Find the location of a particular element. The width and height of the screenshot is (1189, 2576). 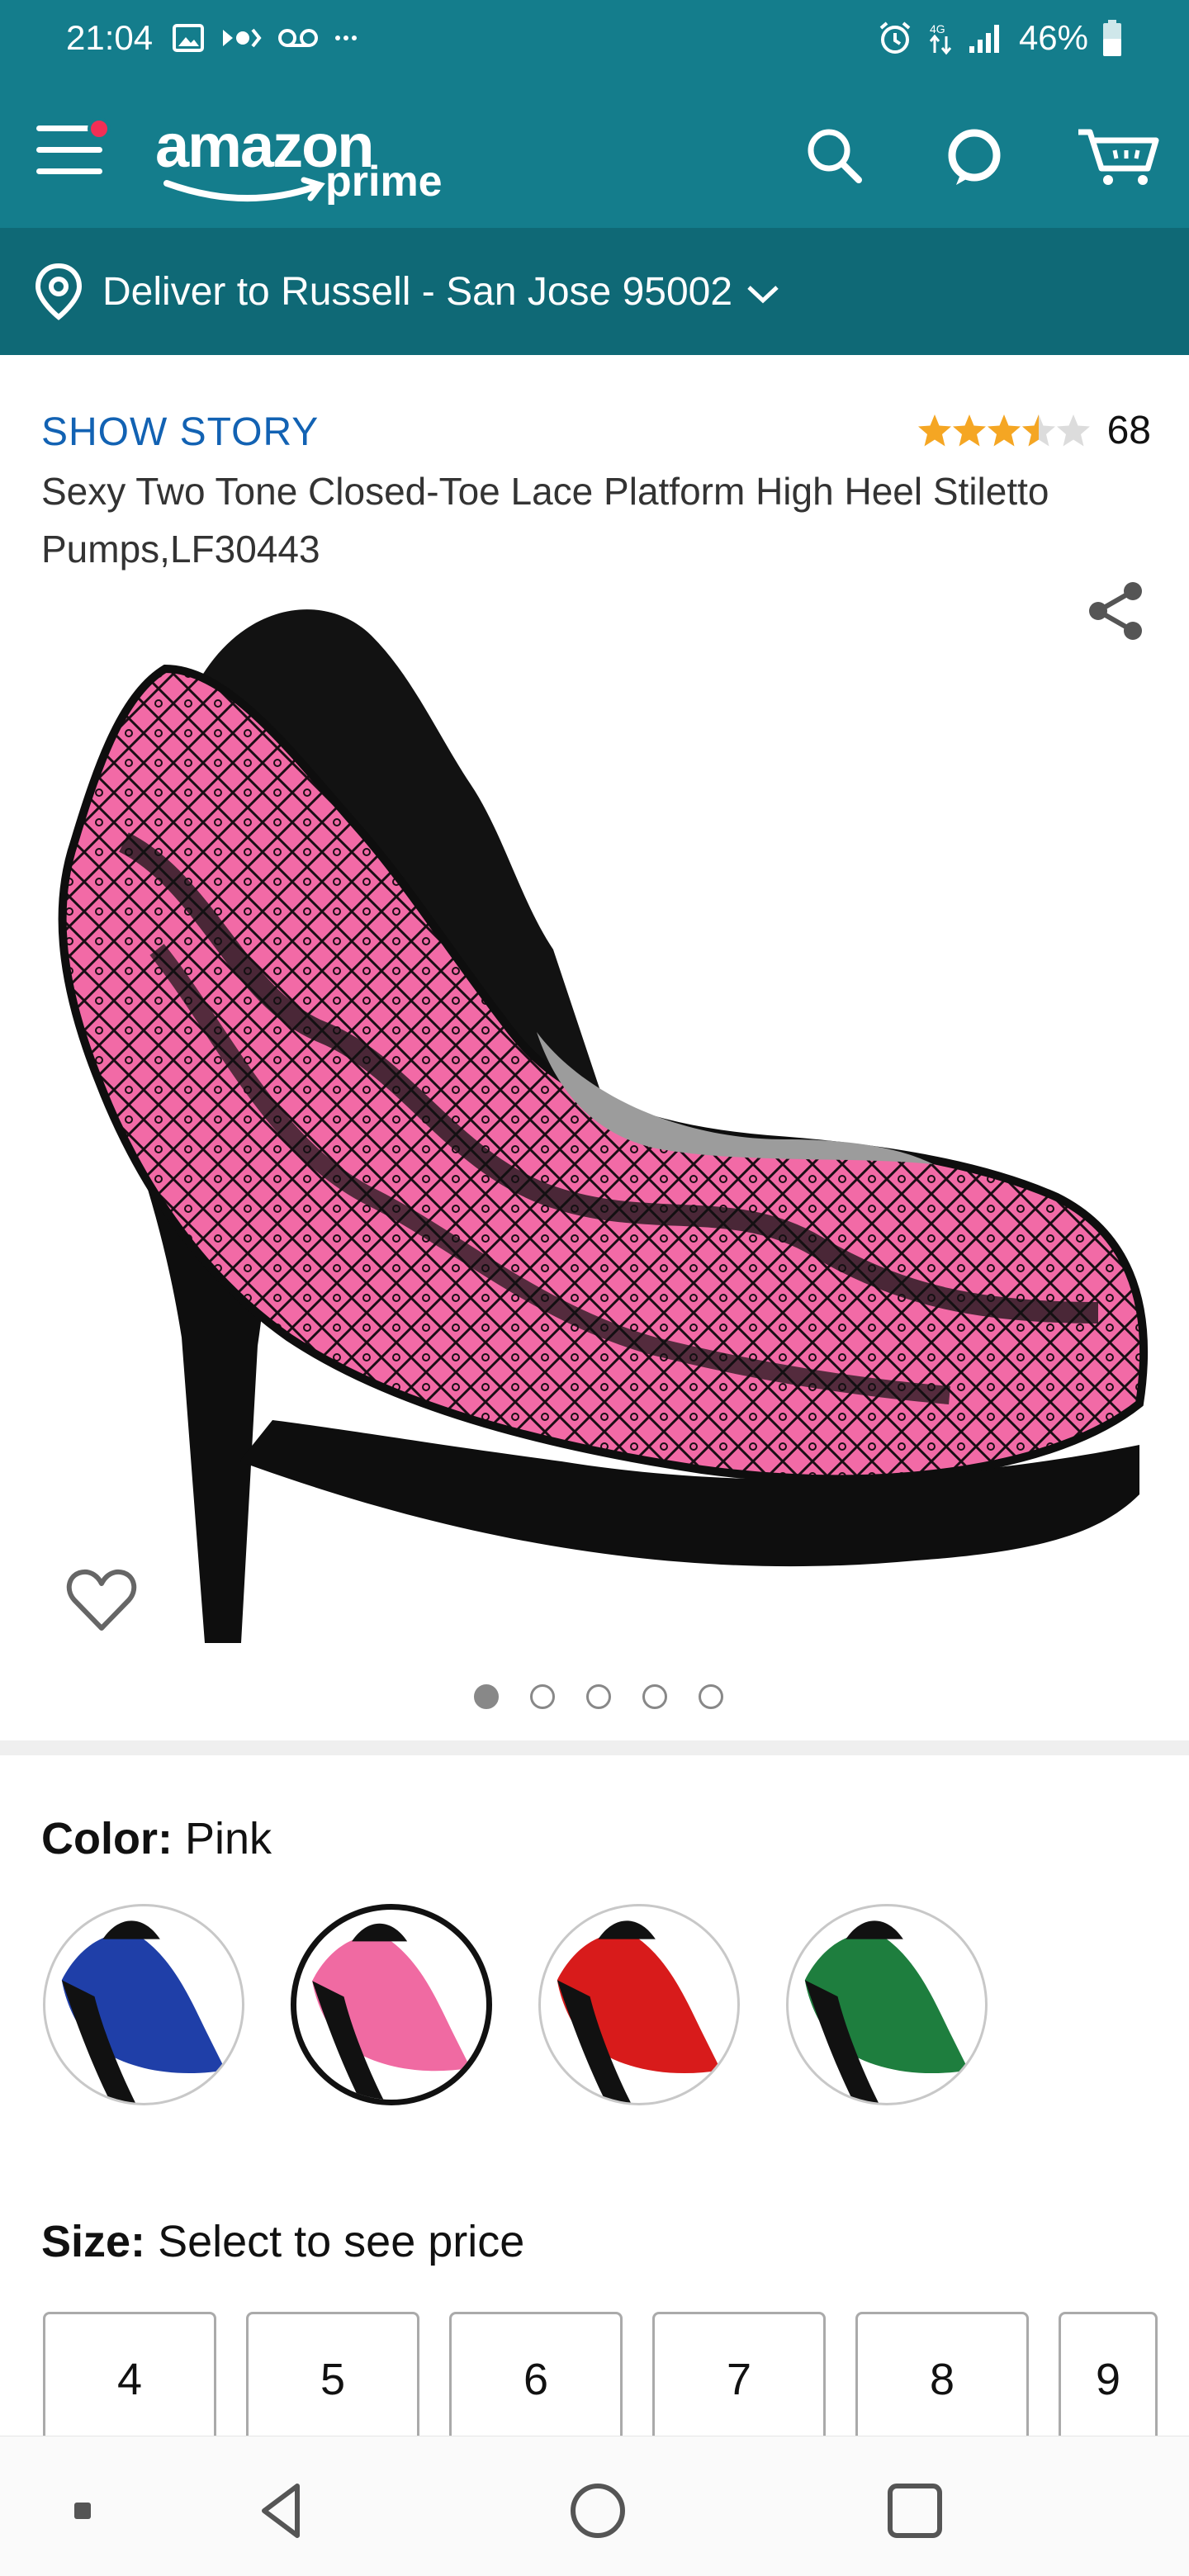

color-label: Color: is located at coordinates (107, 1838).